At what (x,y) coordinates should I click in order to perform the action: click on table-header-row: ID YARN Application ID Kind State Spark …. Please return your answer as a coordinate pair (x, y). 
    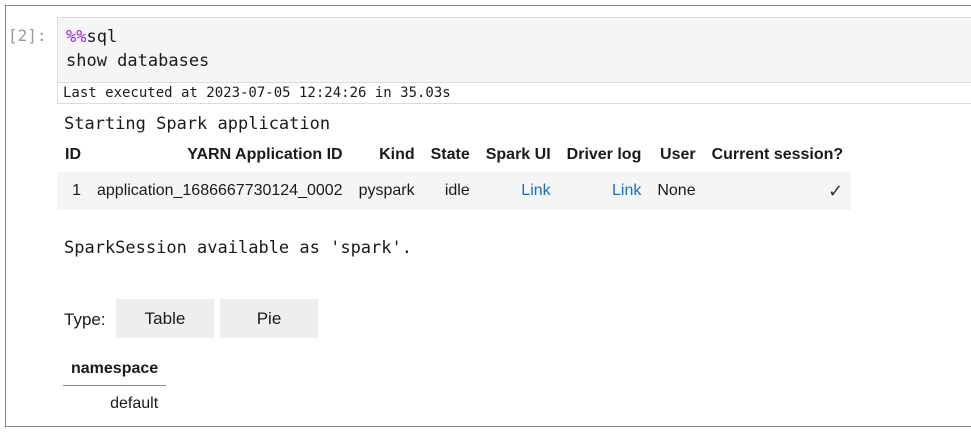
    Looking at the image, I should click on (454, 154).